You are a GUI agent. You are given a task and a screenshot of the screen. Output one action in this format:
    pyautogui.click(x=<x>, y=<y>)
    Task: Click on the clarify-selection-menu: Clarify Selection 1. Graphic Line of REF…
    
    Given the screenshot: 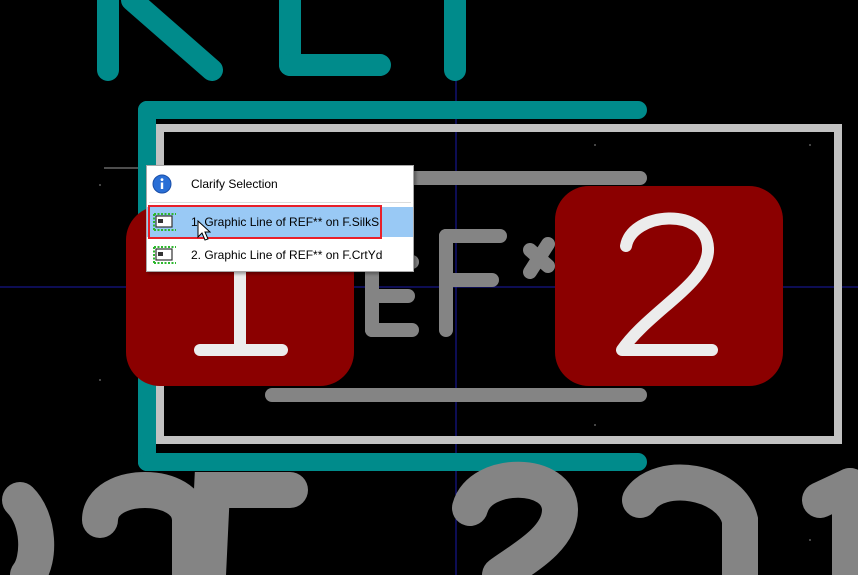 What is the action you would take?
    pyautogui.click(x=280, y=218)
    